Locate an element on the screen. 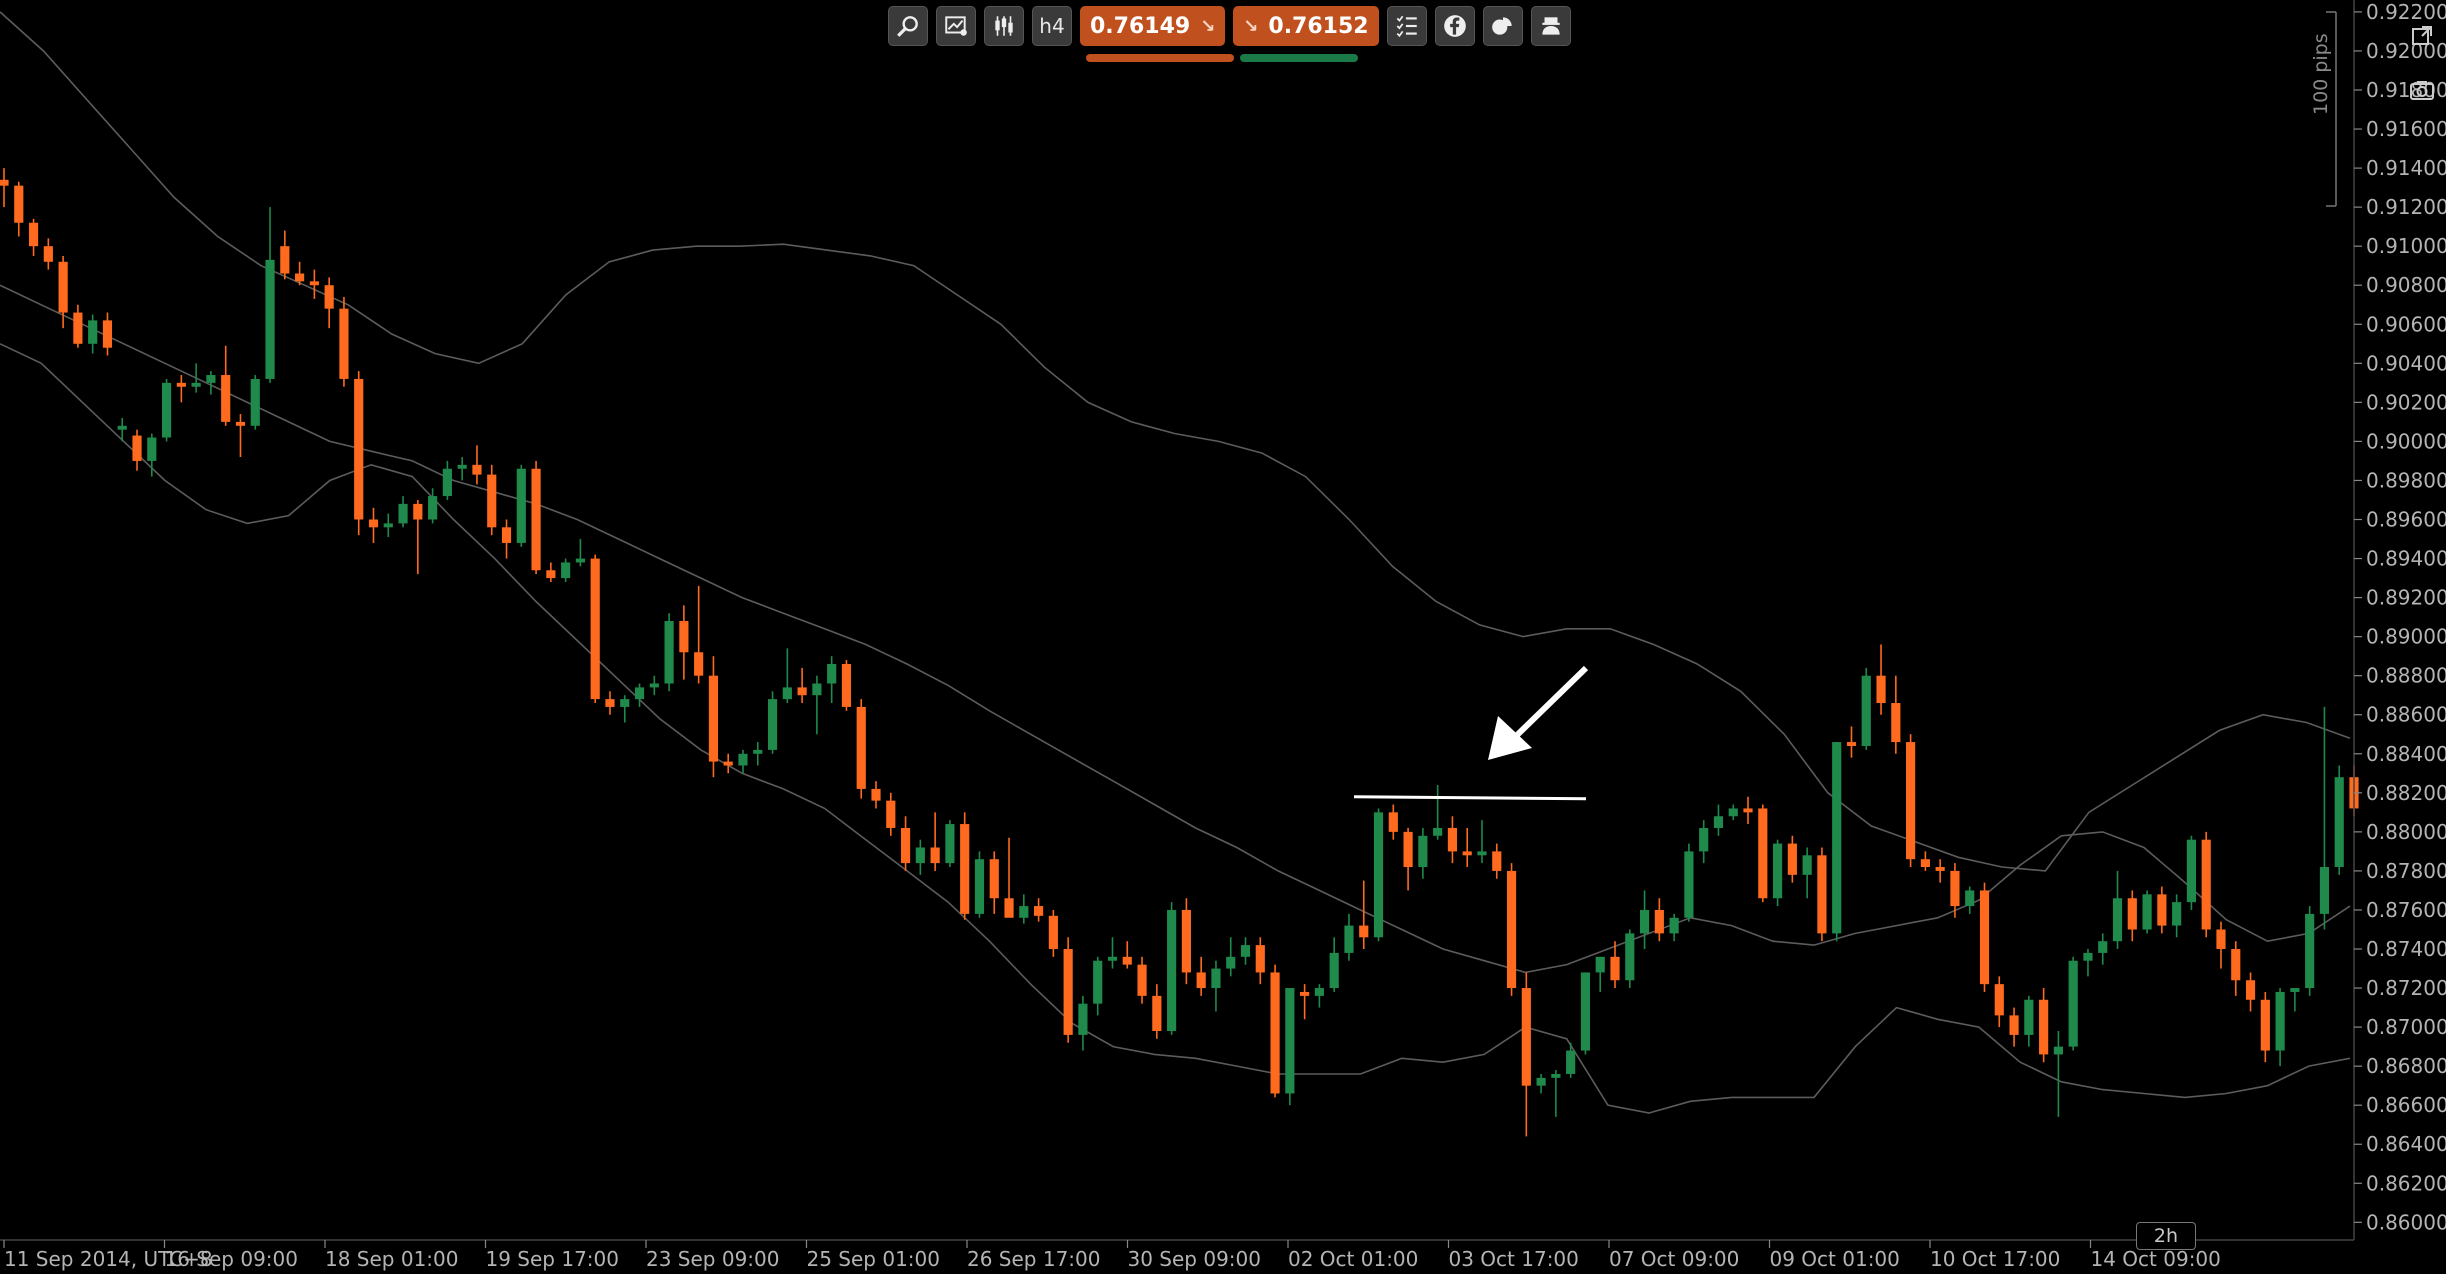 The image size is (2446, 1274). watchlist-icon is located at coordinates (1406, 26).